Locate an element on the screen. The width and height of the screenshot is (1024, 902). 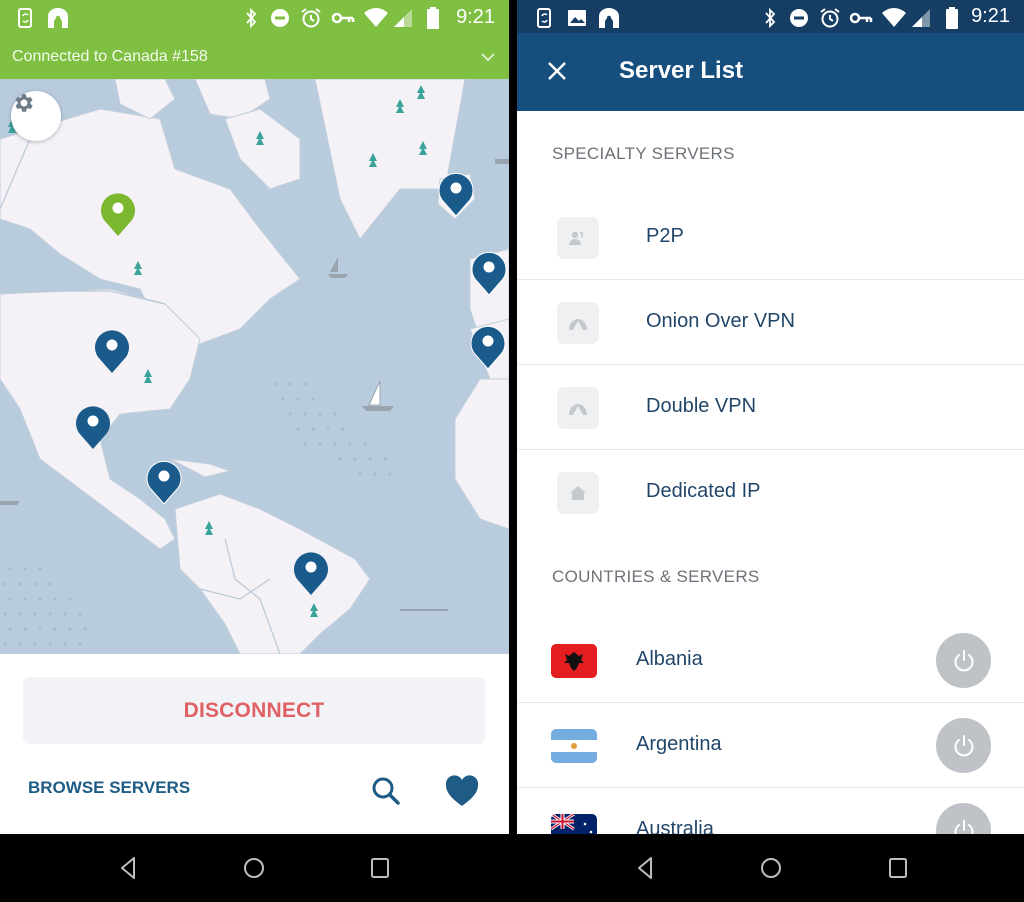
country-label: Albania is located at coordinates (669, 659).